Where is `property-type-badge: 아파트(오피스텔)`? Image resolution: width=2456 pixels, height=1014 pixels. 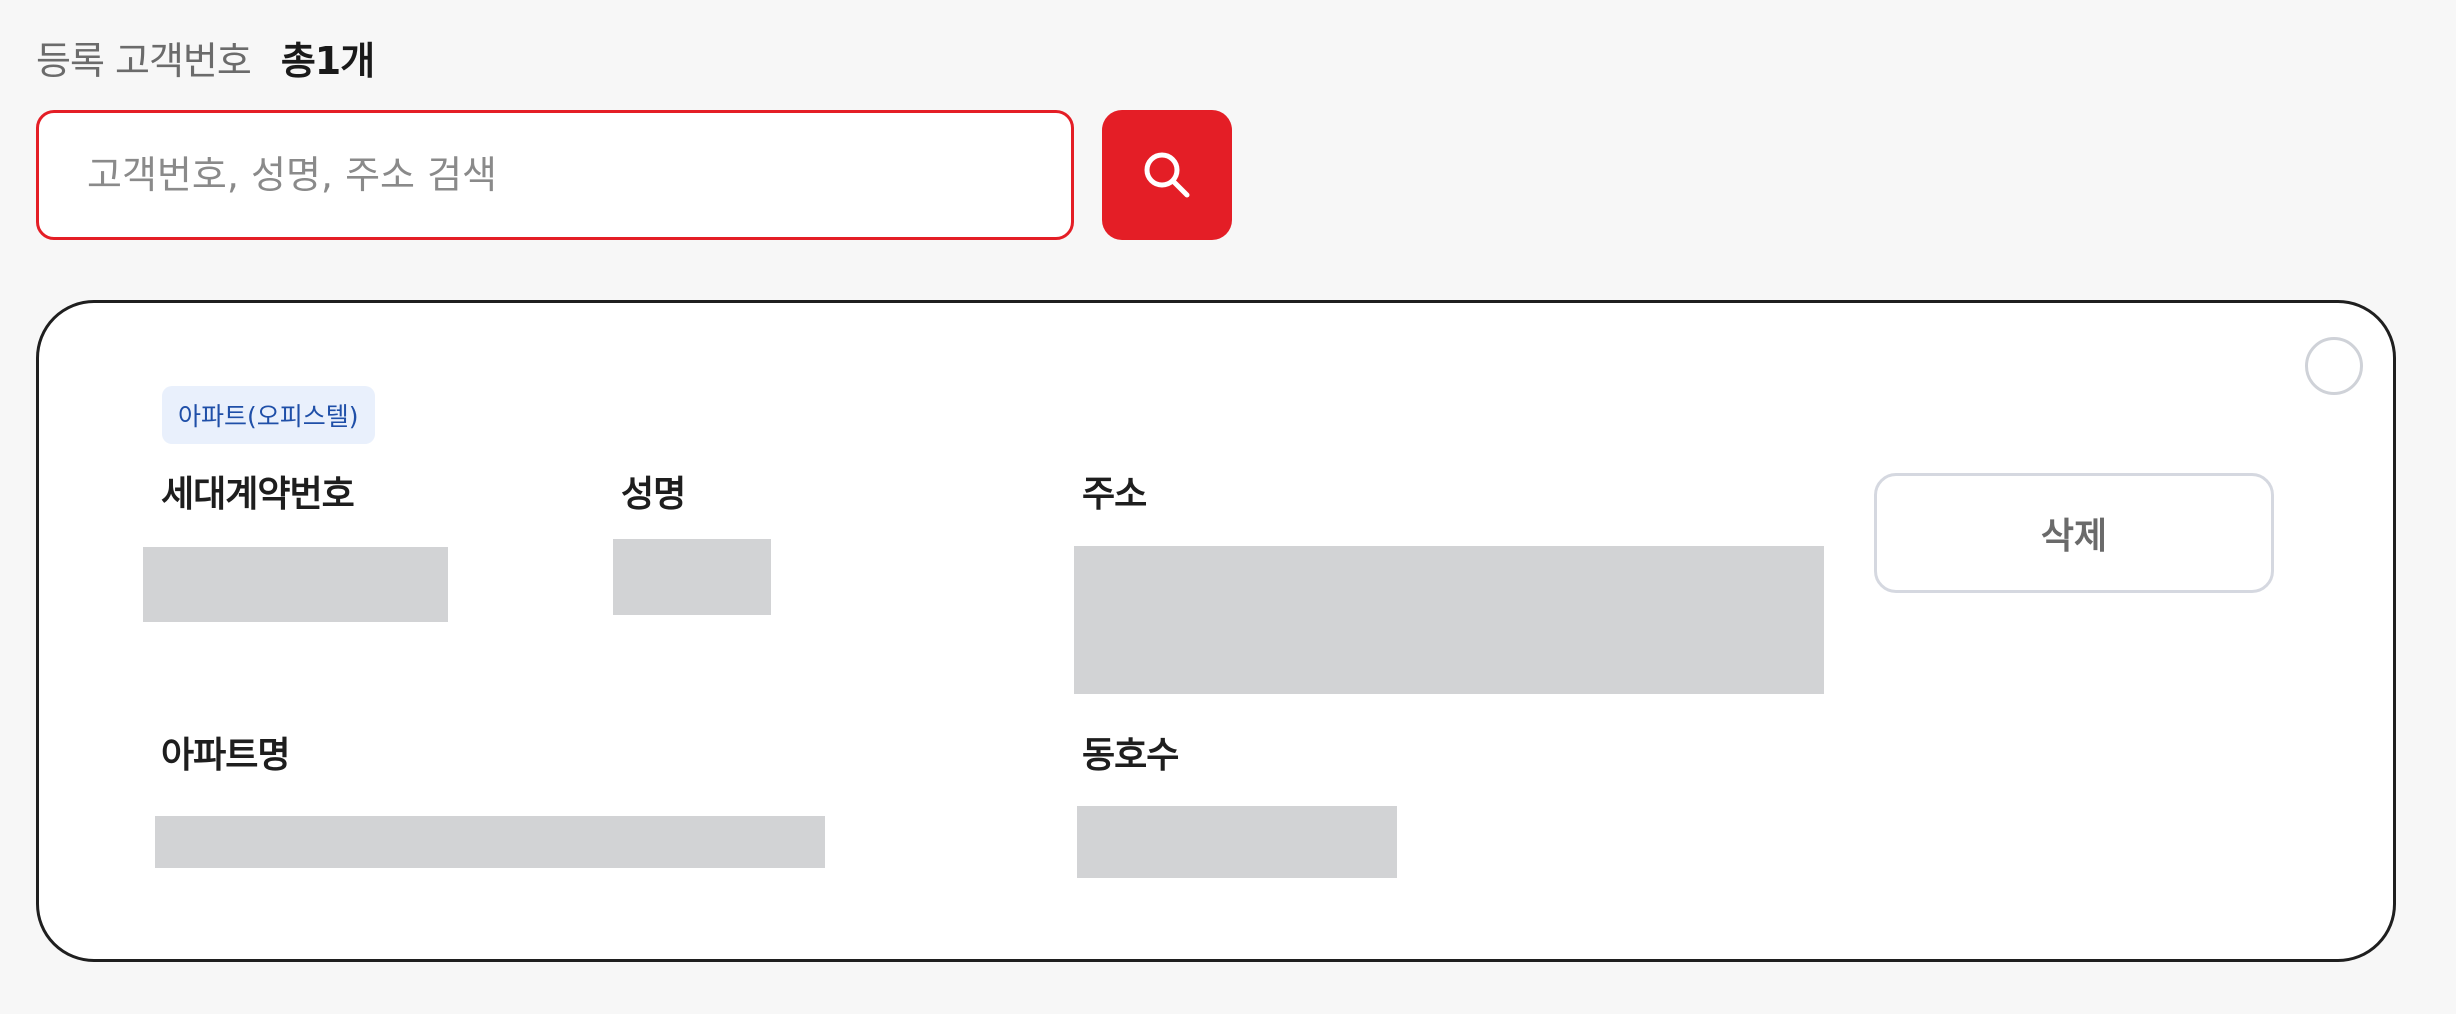
property-type-badge: 아파트(오피스텔) is located at coordinates (268, 415).